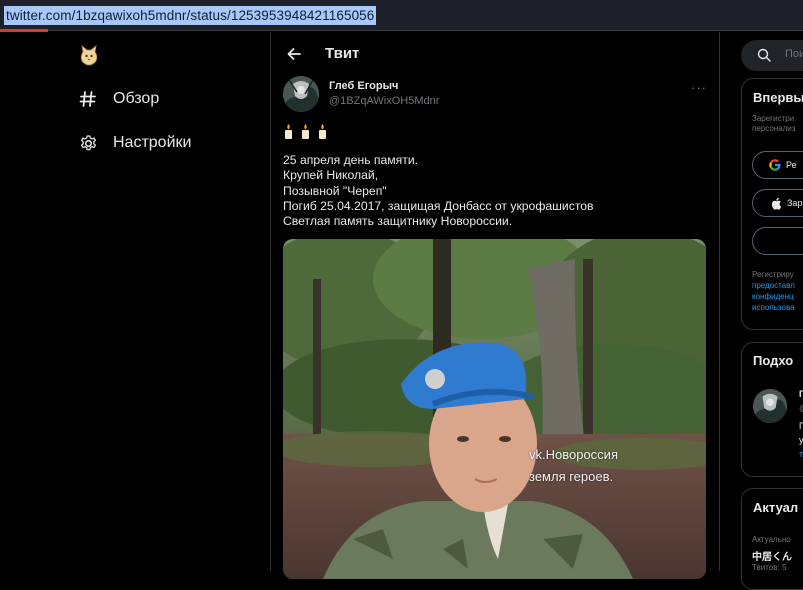  I want to click on signup-intro-line: персонализ, so click(774, 128).